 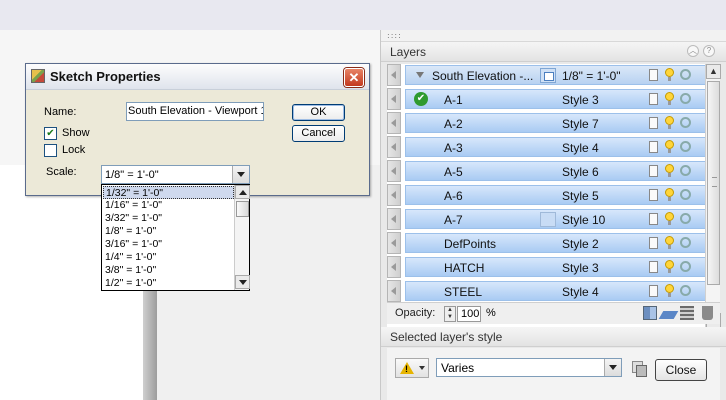 What do you see at coordinates (197, 77) in the screenshot?
I see `dialog-titlebar: Sketch Properties ✕` at bounding box center [197, 77].